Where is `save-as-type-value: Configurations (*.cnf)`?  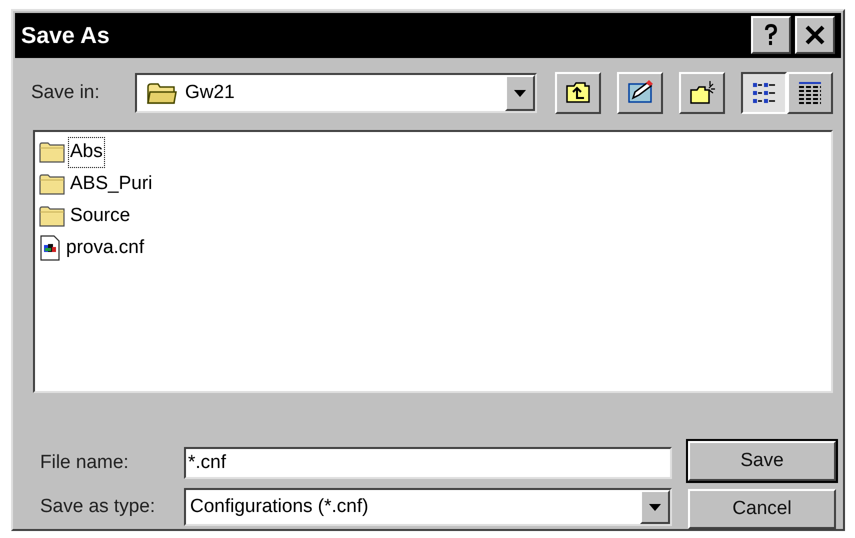
save-as-type-value: Configurations (*.cnf) is located at coordinates (280, 506).